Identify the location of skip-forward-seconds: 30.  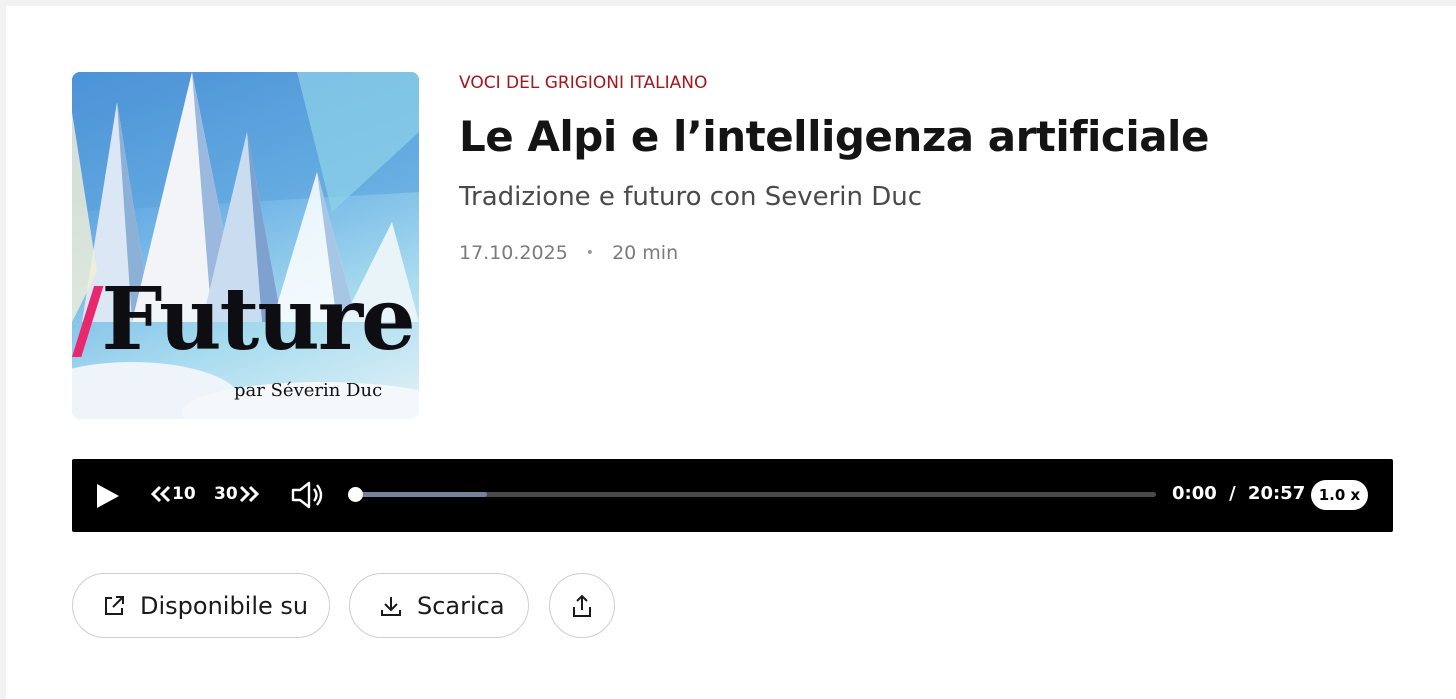
(226, 494).